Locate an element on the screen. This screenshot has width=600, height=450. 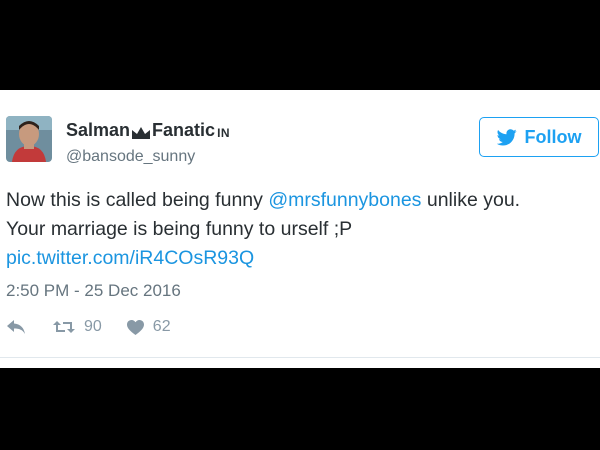
follow-button: Follow is located at coordinates (539, 137).